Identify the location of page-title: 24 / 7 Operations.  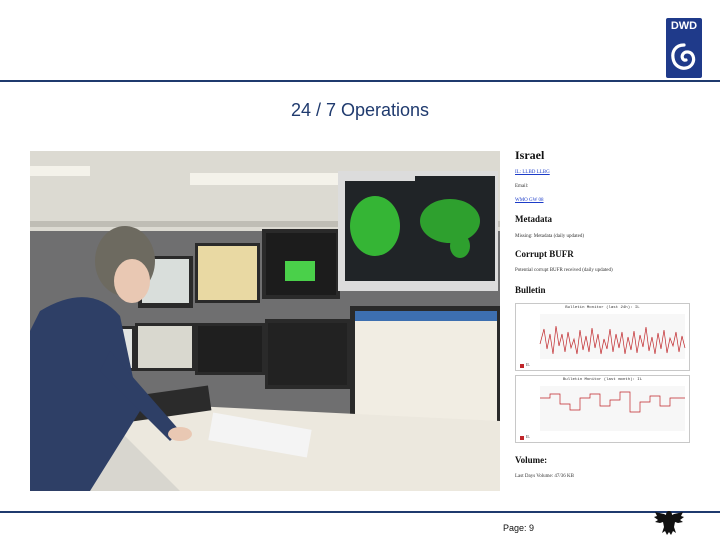
(360, 110).